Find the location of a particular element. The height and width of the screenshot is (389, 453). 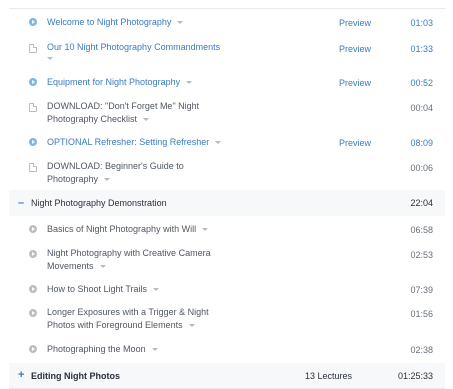

lecture-duration: 00:52 is located at coordinates (421, 83).